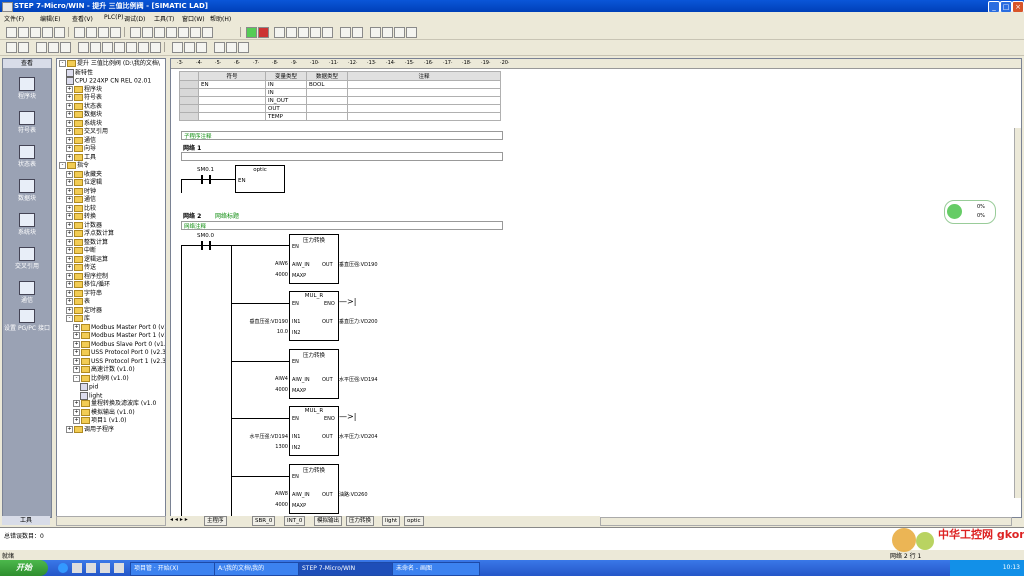  What do you see at coordinates (358, 436) in the screenshot?
I see `block-out-operand: 水平压力:VD204` at bounding box center [358, 436].